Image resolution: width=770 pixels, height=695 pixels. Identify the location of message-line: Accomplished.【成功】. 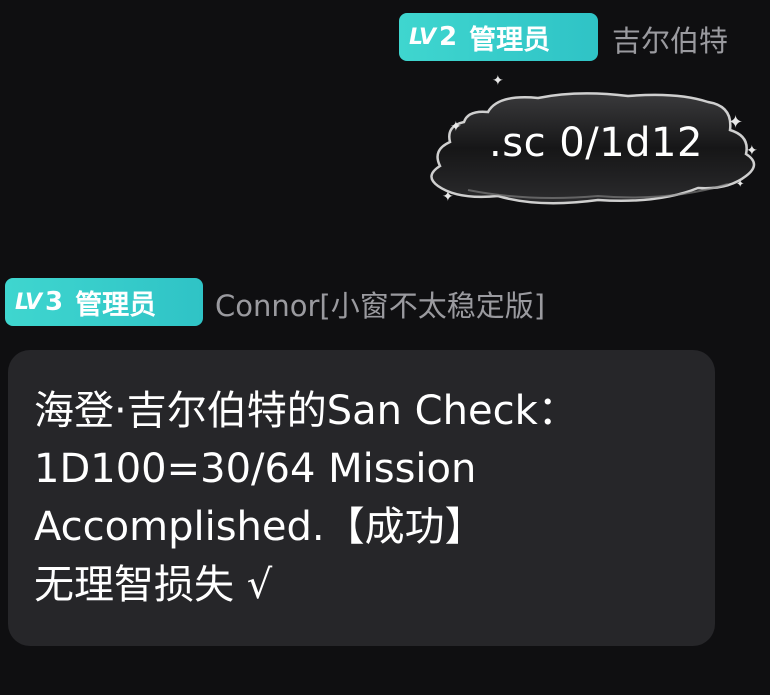
(259, 527).